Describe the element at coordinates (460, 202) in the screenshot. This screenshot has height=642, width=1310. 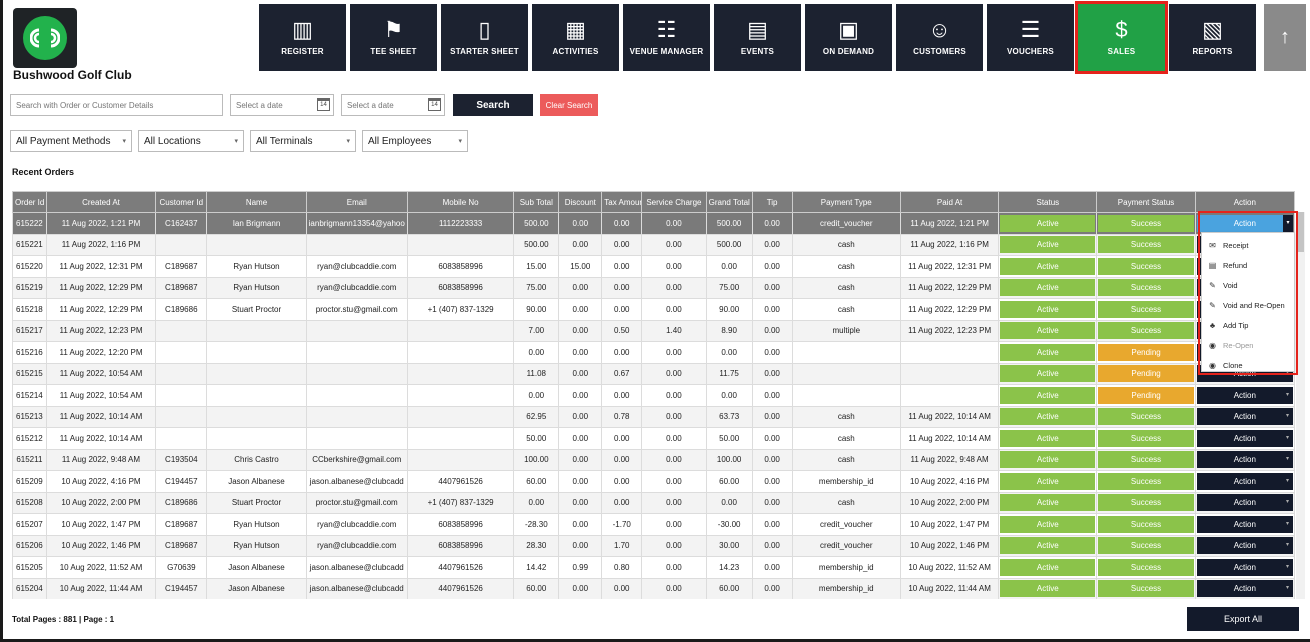
I see `column-header: Mobile No` at that location.